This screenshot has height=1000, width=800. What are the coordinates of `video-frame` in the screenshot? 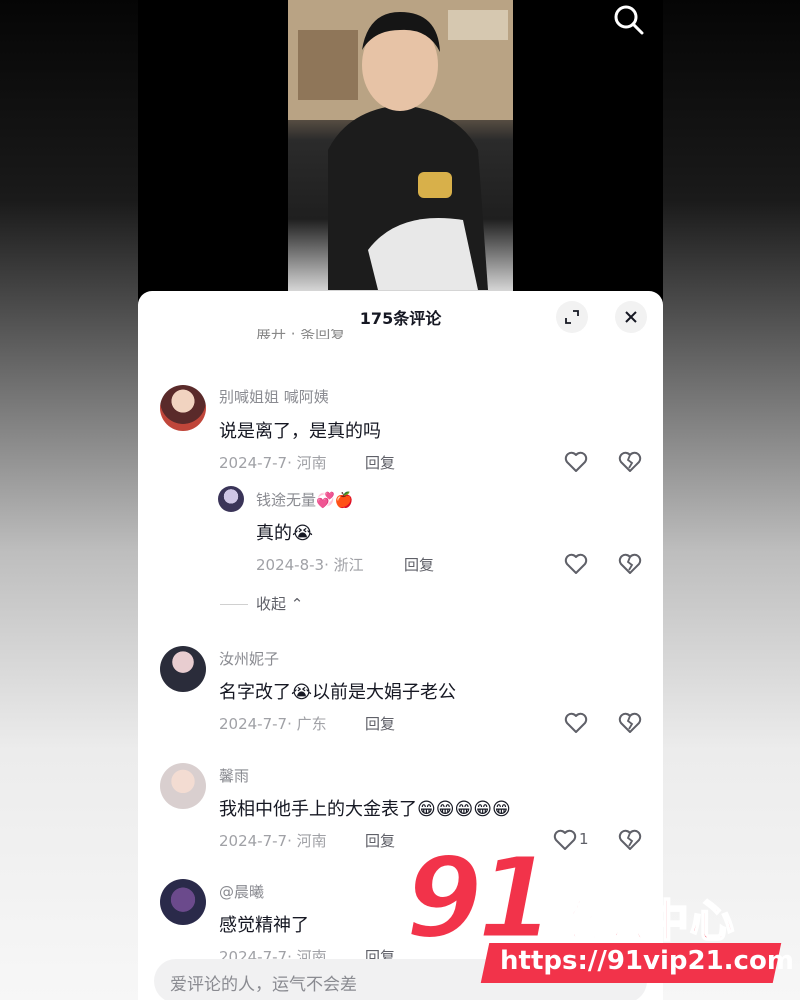 It's located at (400, 146).